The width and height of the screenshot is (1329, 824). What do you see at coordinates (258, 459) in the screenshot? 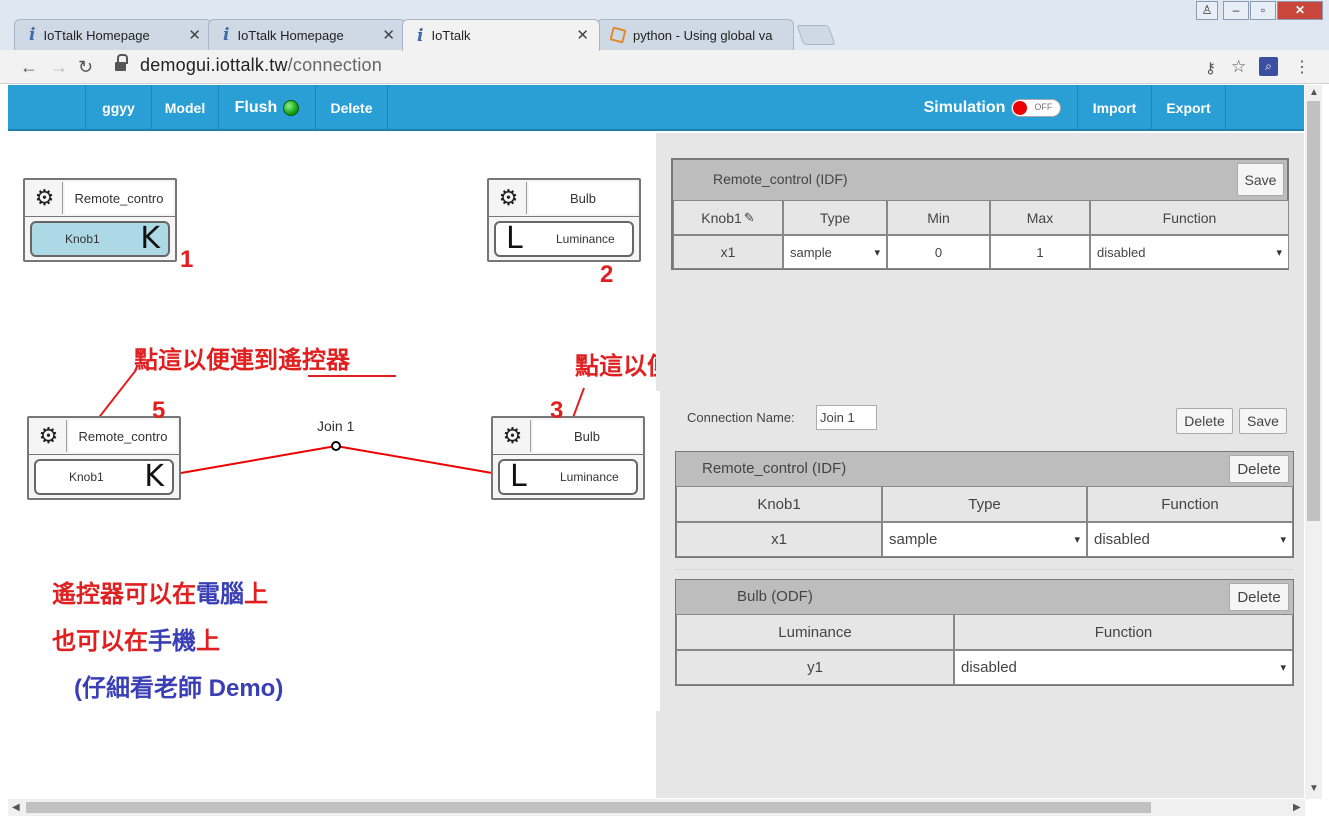
I see `connection-line-left` at bounding box center [258, 459].